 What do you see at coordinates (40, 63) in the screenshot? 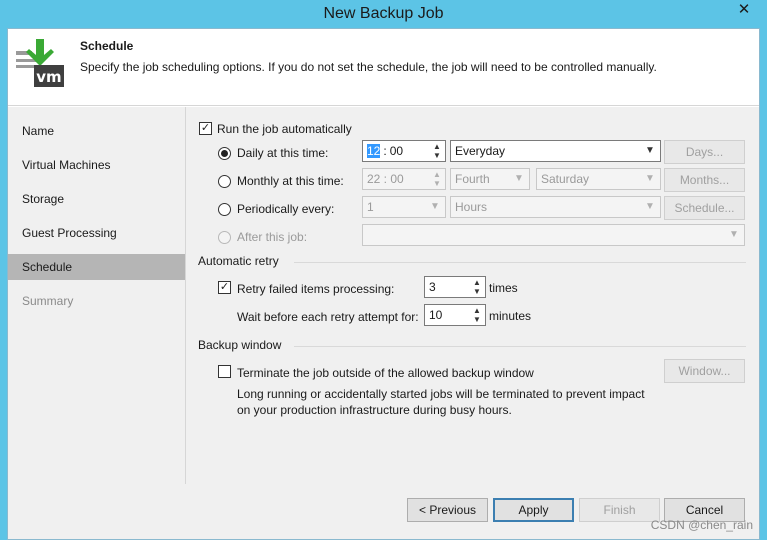
I see `veeam-vm-download-icon: vm` at bounding box center [40, 63].